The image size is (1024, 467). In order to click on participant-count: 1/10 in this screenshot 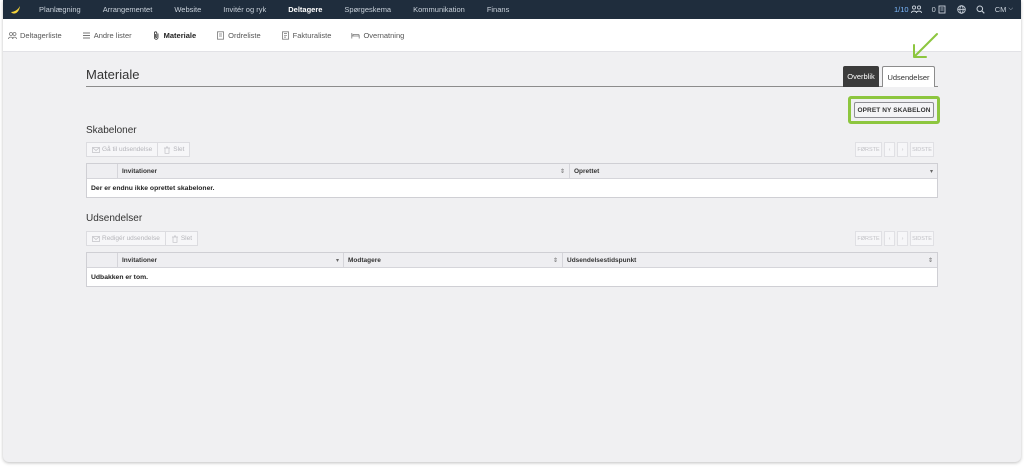, I will do `click(901, 9)`.